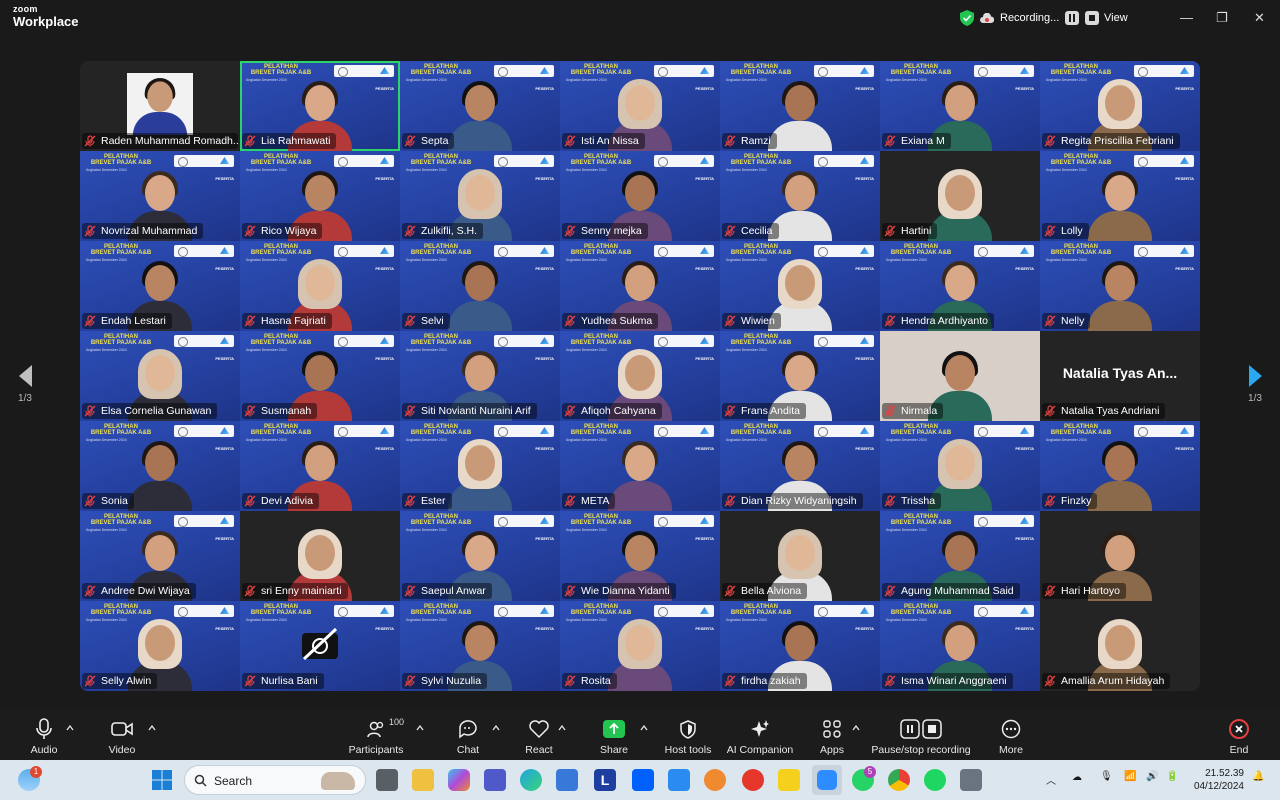  Describe the element at coordinates (1120, 646) in the screenshot. I see `participant-tile: Amallia Arum Hidayah` at that location.